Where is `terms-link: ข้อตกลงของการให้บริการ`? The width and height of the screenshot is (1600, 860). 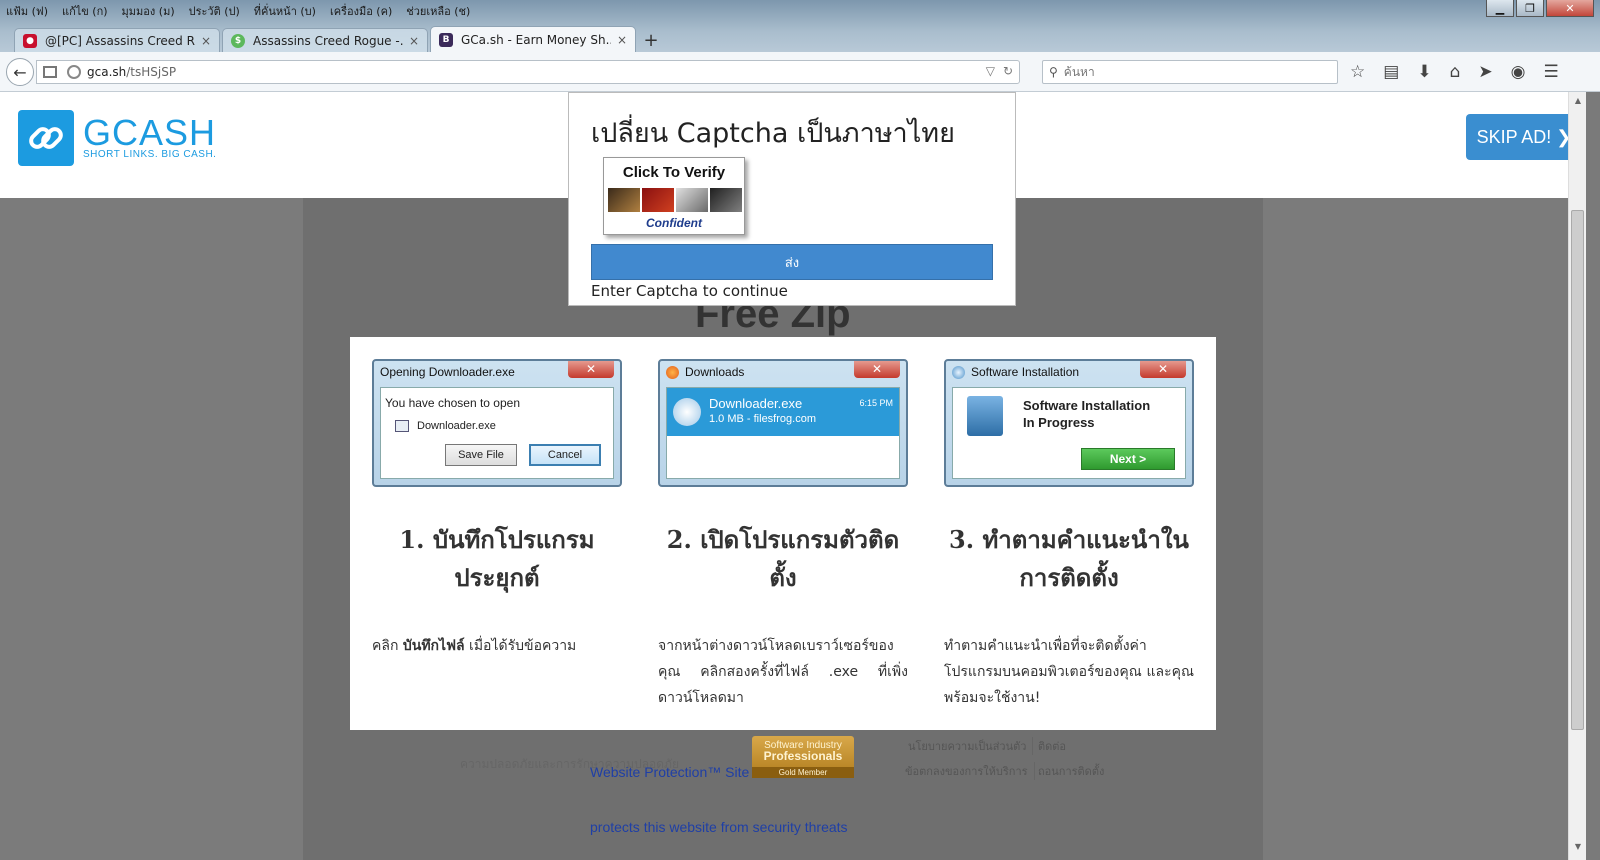
terms-link: ข้อตกลงของการให้บริการ is located at coordinates (970, 771).